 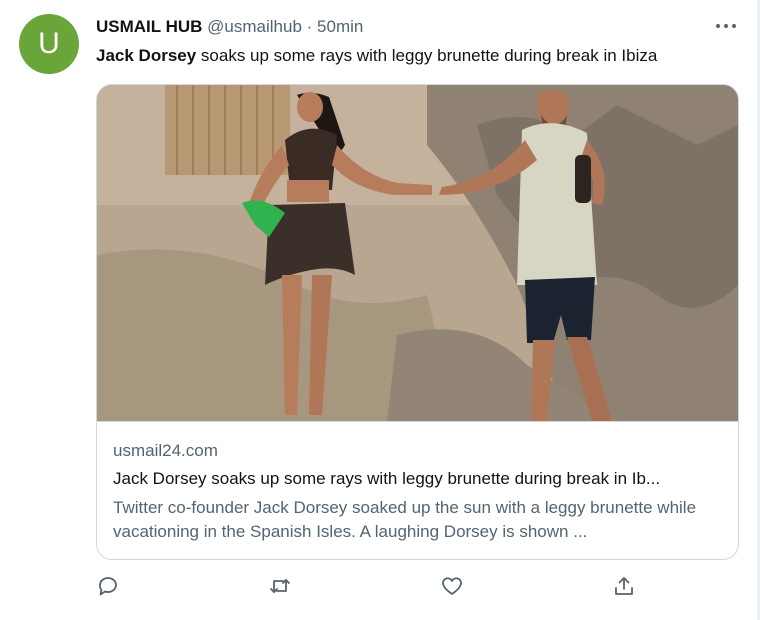 What do you see at coordinates (149, 26) in the screenshot?
I see `display-name: USMAIL HUB` at bounding box center [149, 26].